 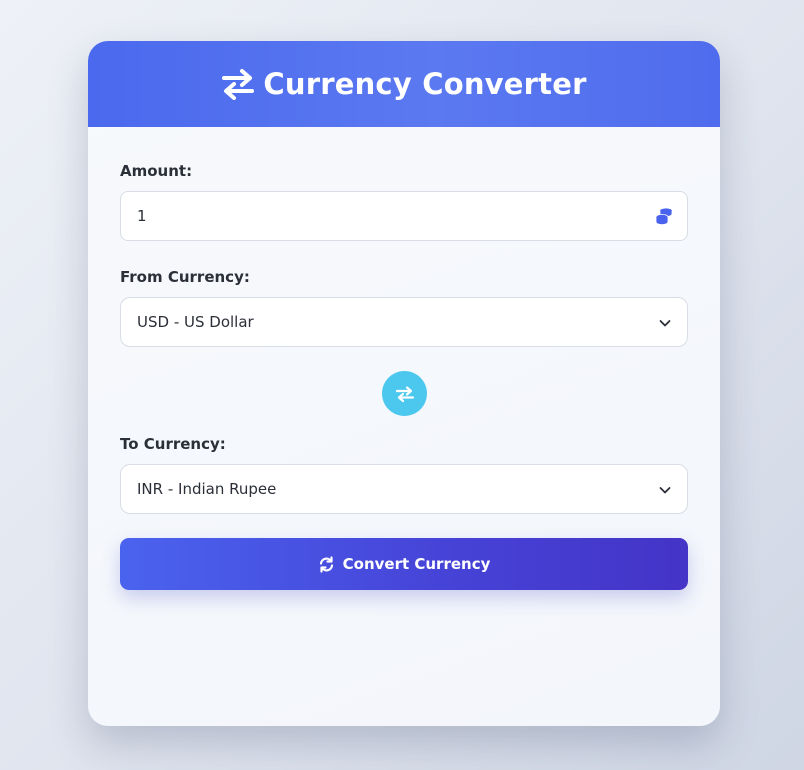 I want to click on amount-label: Amount:, so click(x=156, y=171).